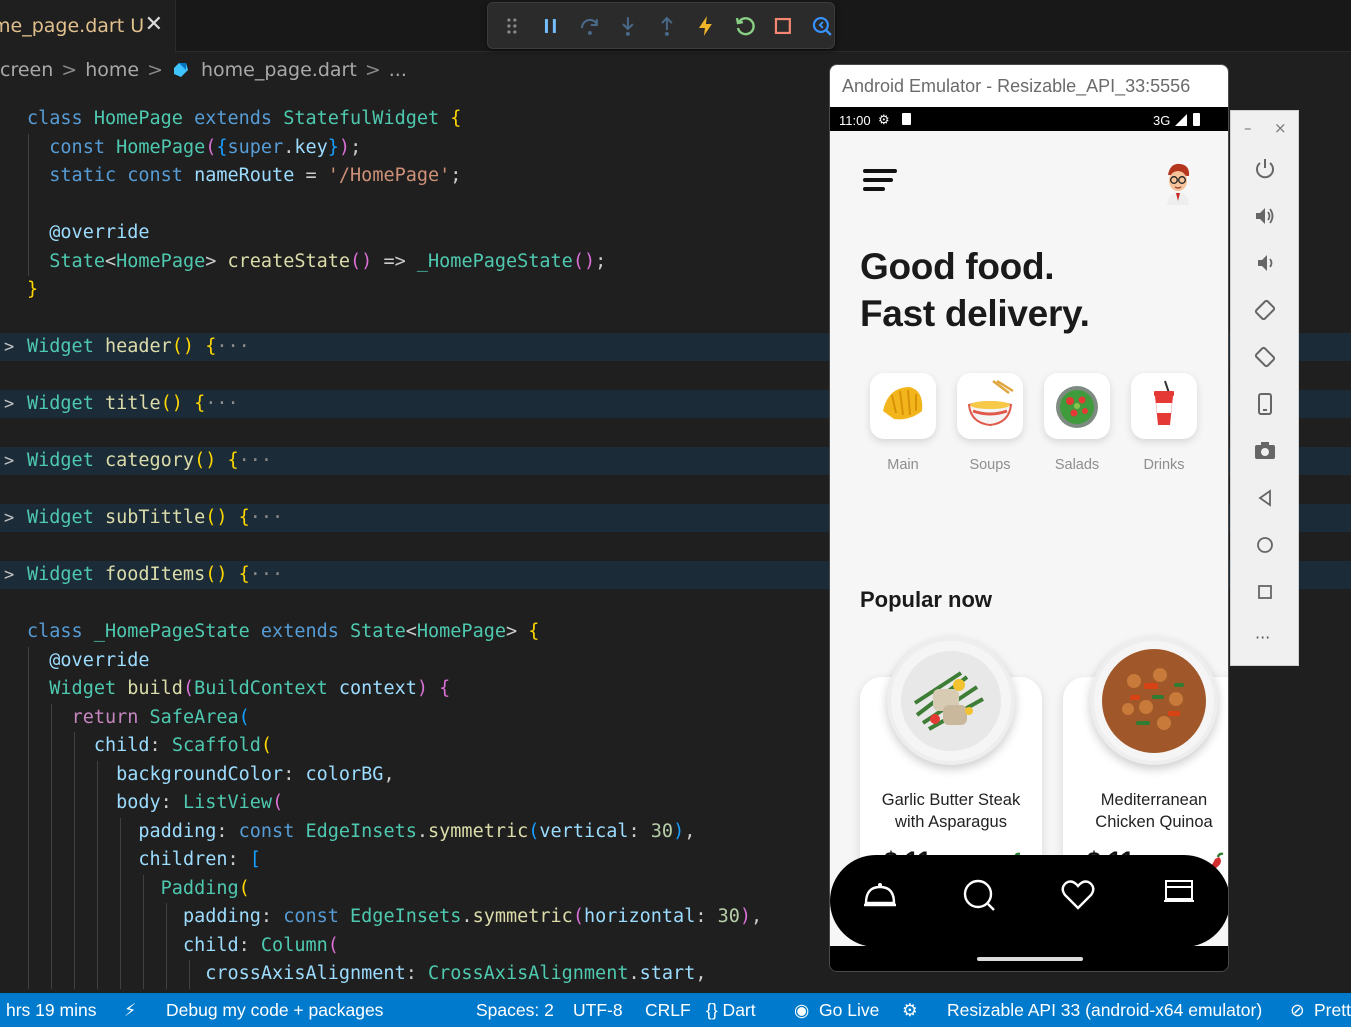 Image resolution: width=1351 pixels, height=1027 pixels. What do you see at coordinates (979, 895) in the screenshot?
I see `search-icon` at bounding box center [979, 895].